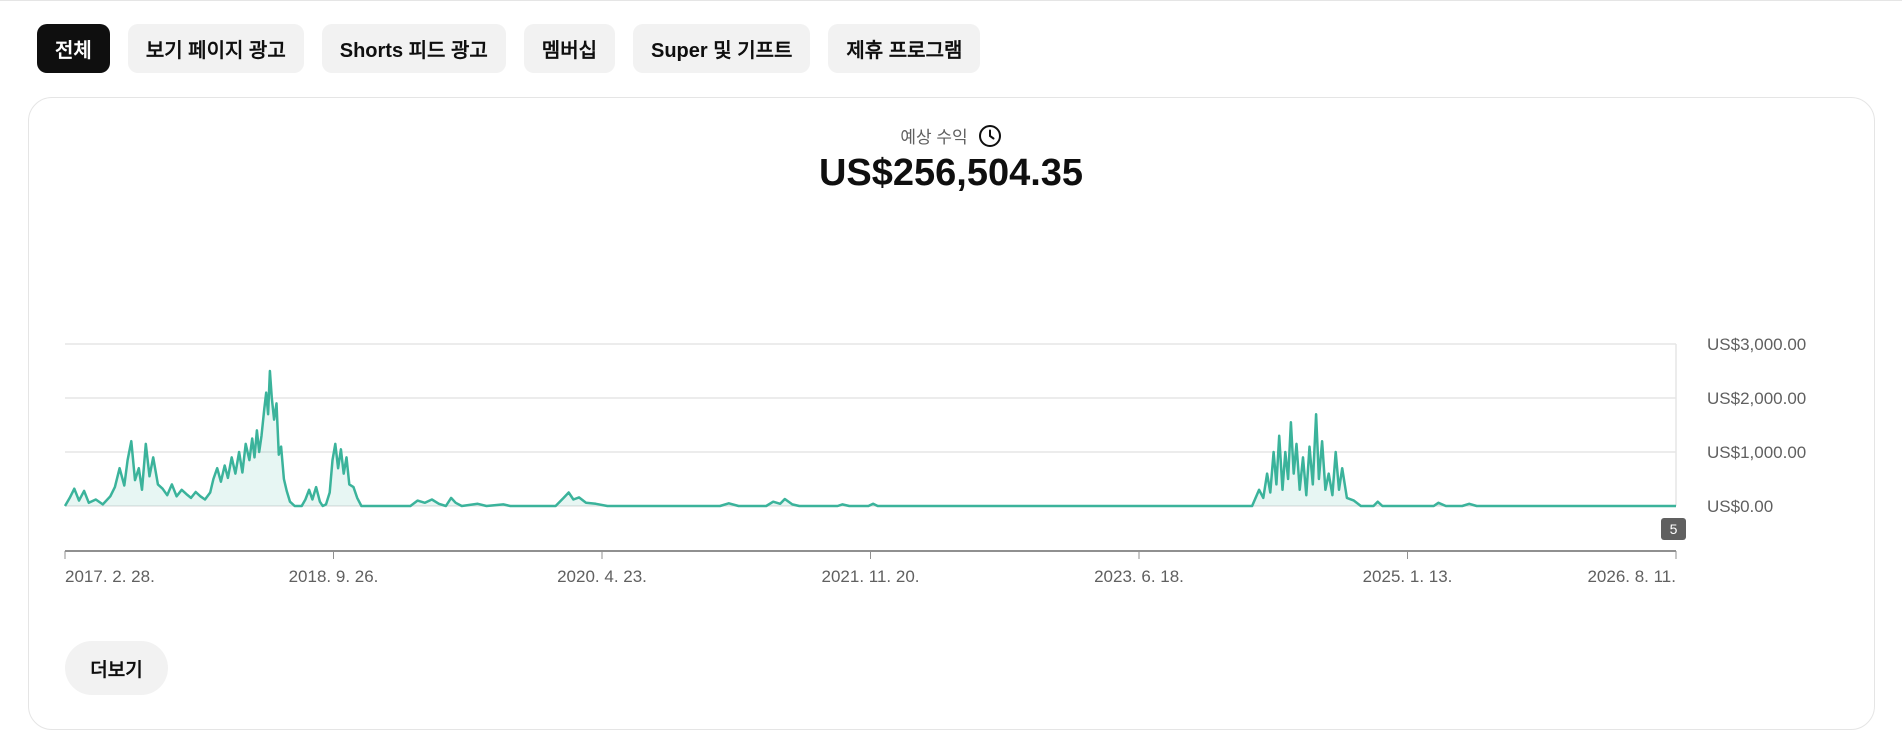 This screenshot has height=748, width=1902. I want to click on chip-memberships: 멤버십, so click(569, 48).